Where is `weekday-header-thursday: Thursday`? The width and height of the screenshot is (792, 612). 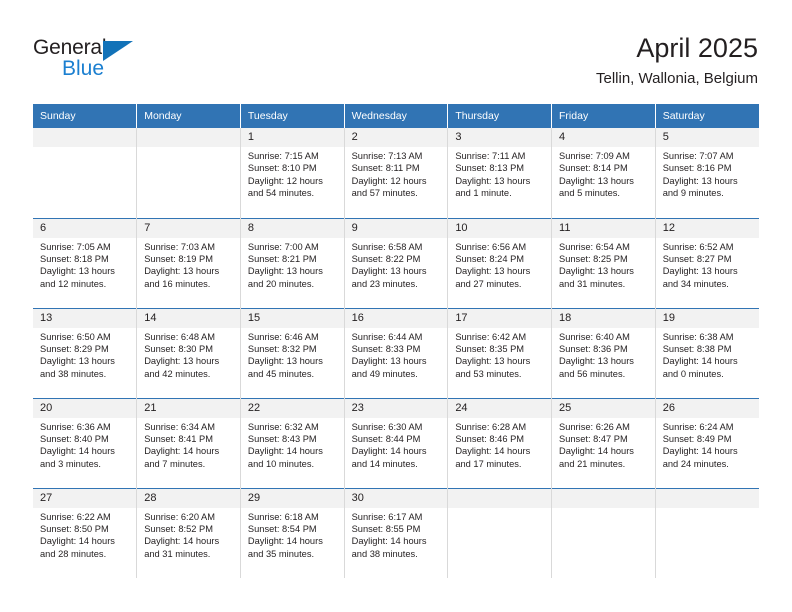
weekday-header-thursday: Thursday is located at coordinates (500, 116).